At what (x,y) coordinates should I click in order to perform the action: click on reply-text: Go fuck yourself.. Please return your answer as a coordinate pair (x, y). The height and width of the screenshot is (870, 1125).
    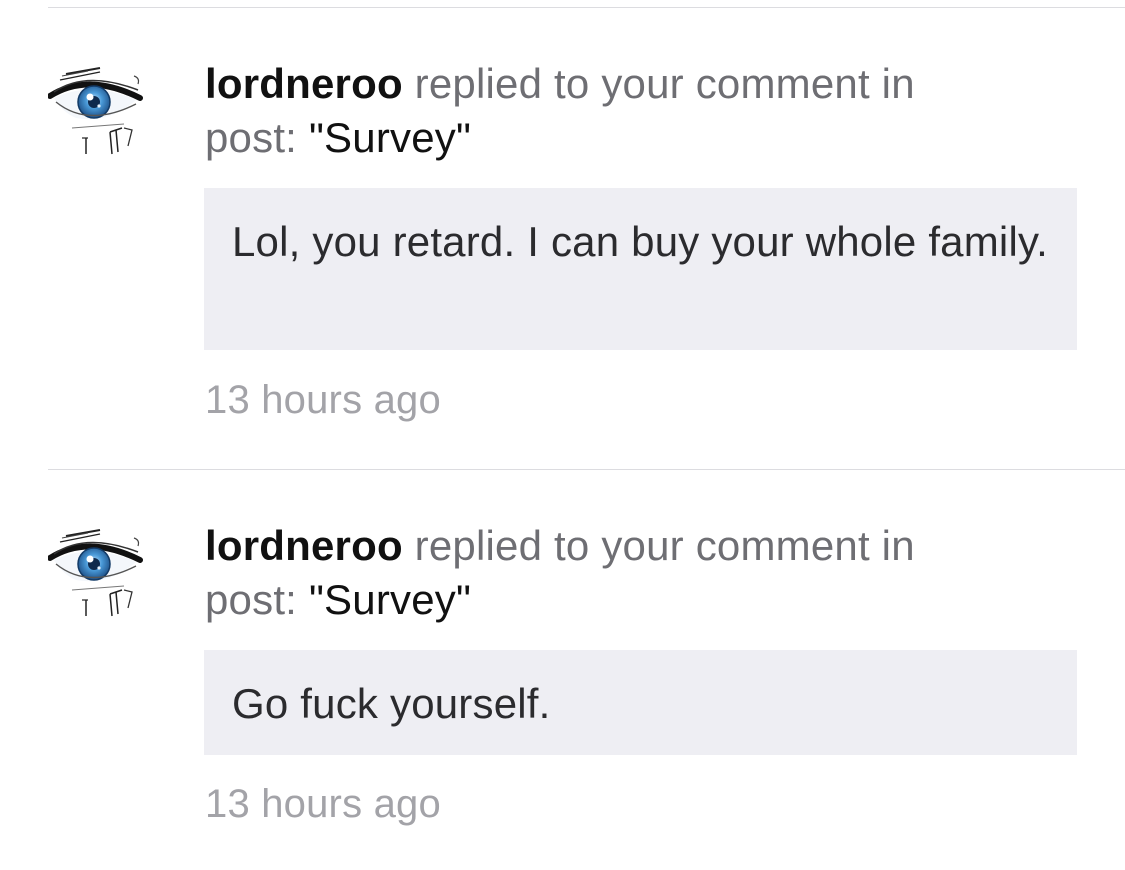
    Looking at the image, I should click on (391, 703).